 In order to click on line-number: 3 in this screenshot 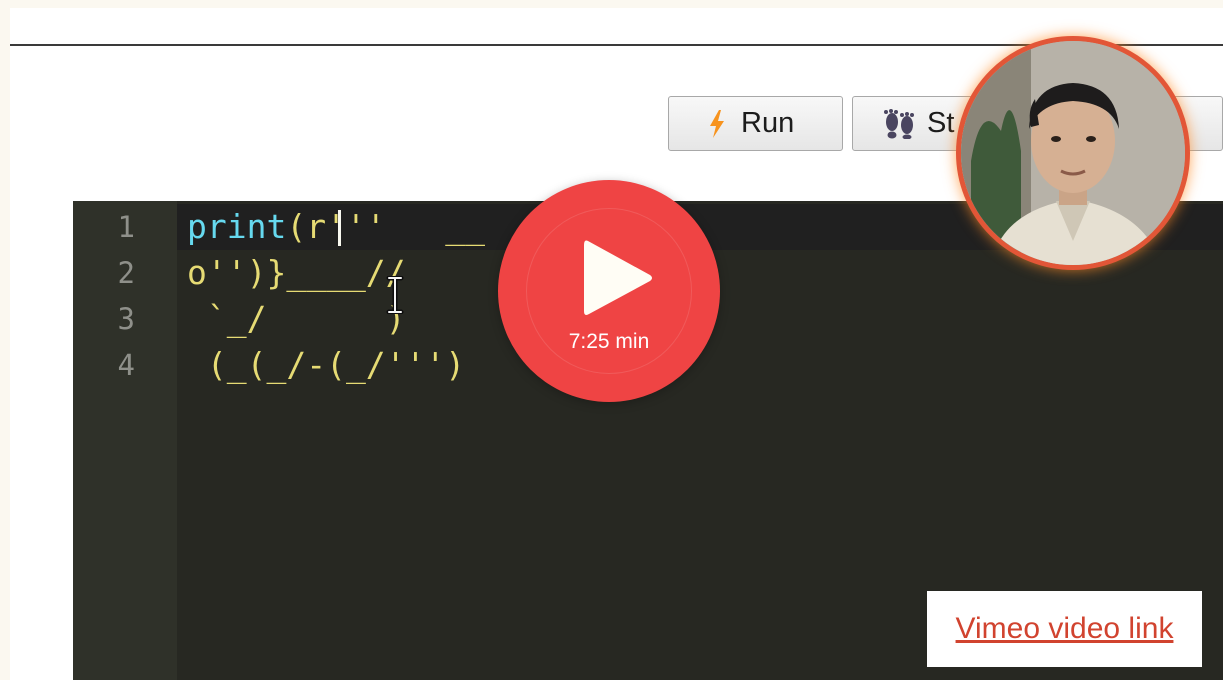, I will do `click(126, 319)`.